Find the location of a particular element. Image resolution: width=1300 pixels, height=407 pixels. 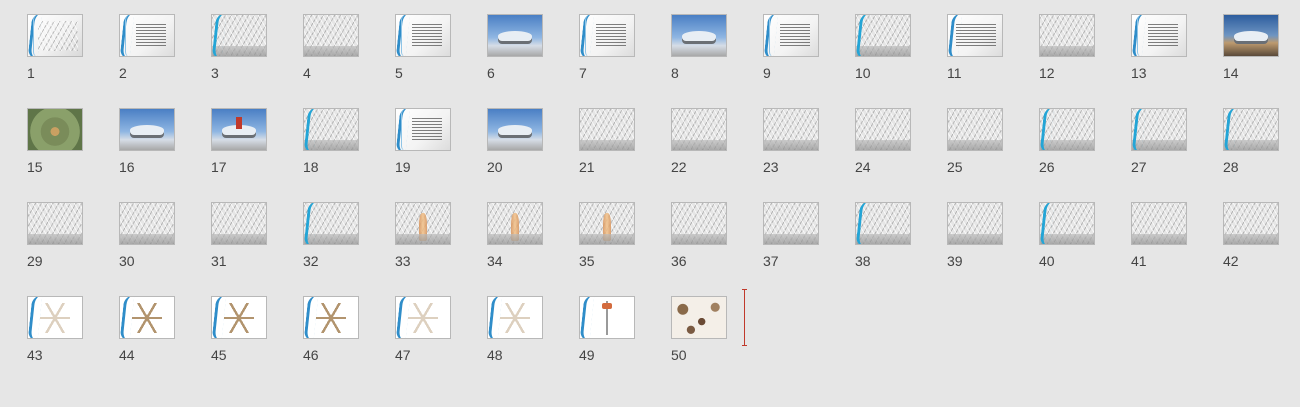

slide-thumbnail-5: 5 is located at coordinates (423, 47).